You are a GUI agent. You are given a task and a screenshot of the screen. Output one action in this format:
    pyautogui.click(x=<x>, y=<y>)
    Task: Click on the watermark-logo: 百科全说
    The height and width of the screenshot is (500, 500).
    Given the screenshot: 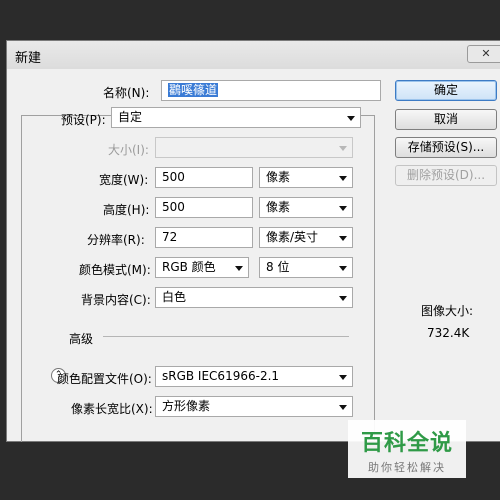 What is the action you would take?
    pyautogui.click(x=406, y=443)
    